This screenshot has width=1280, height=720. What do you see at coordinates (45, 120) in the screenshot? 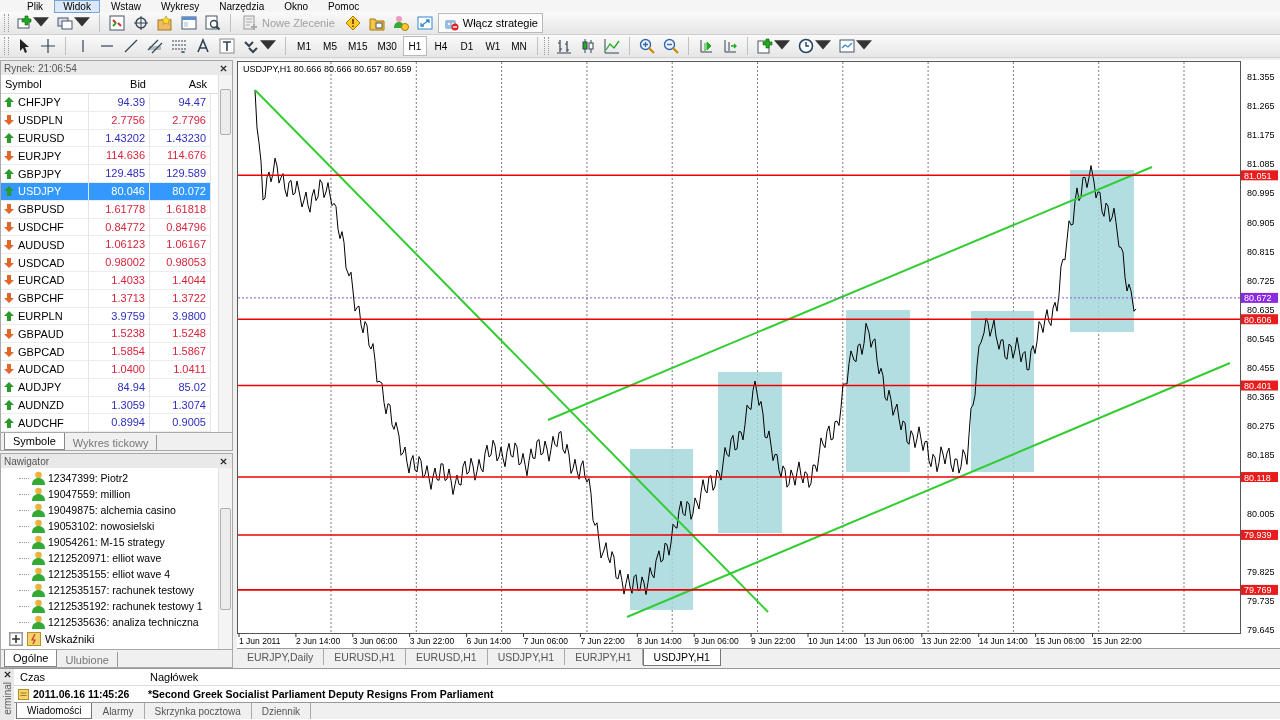
I see `symbol-cell: USDPLN` at bounding box center [45, 120].